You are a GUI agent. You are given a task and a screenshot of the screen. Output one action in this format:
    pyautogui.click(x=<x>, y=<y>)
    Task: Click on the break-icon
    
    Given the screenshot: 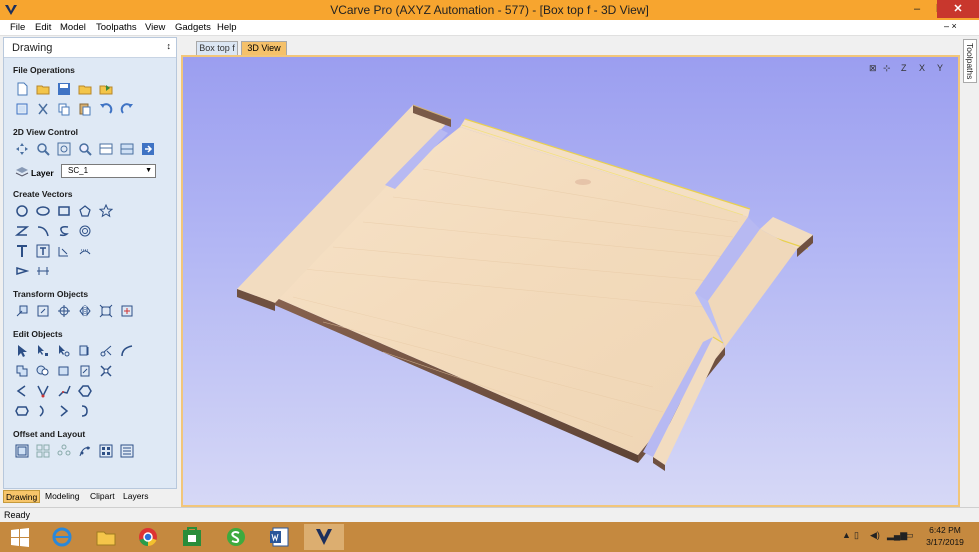 What is the action you would take?
    pyautogui.click(x=106, y=371)
    